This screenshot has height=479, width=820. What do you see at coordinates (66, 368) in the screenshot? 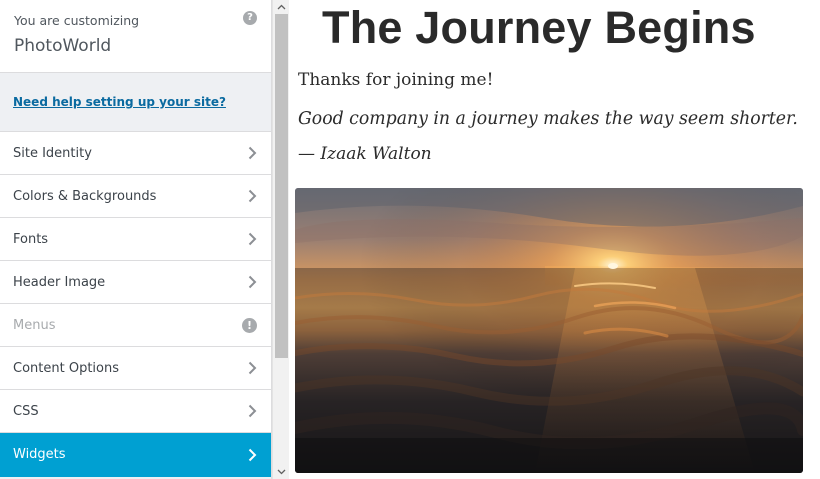
I see `menu-item-label: Content Options` at bounding box center [66, 368].